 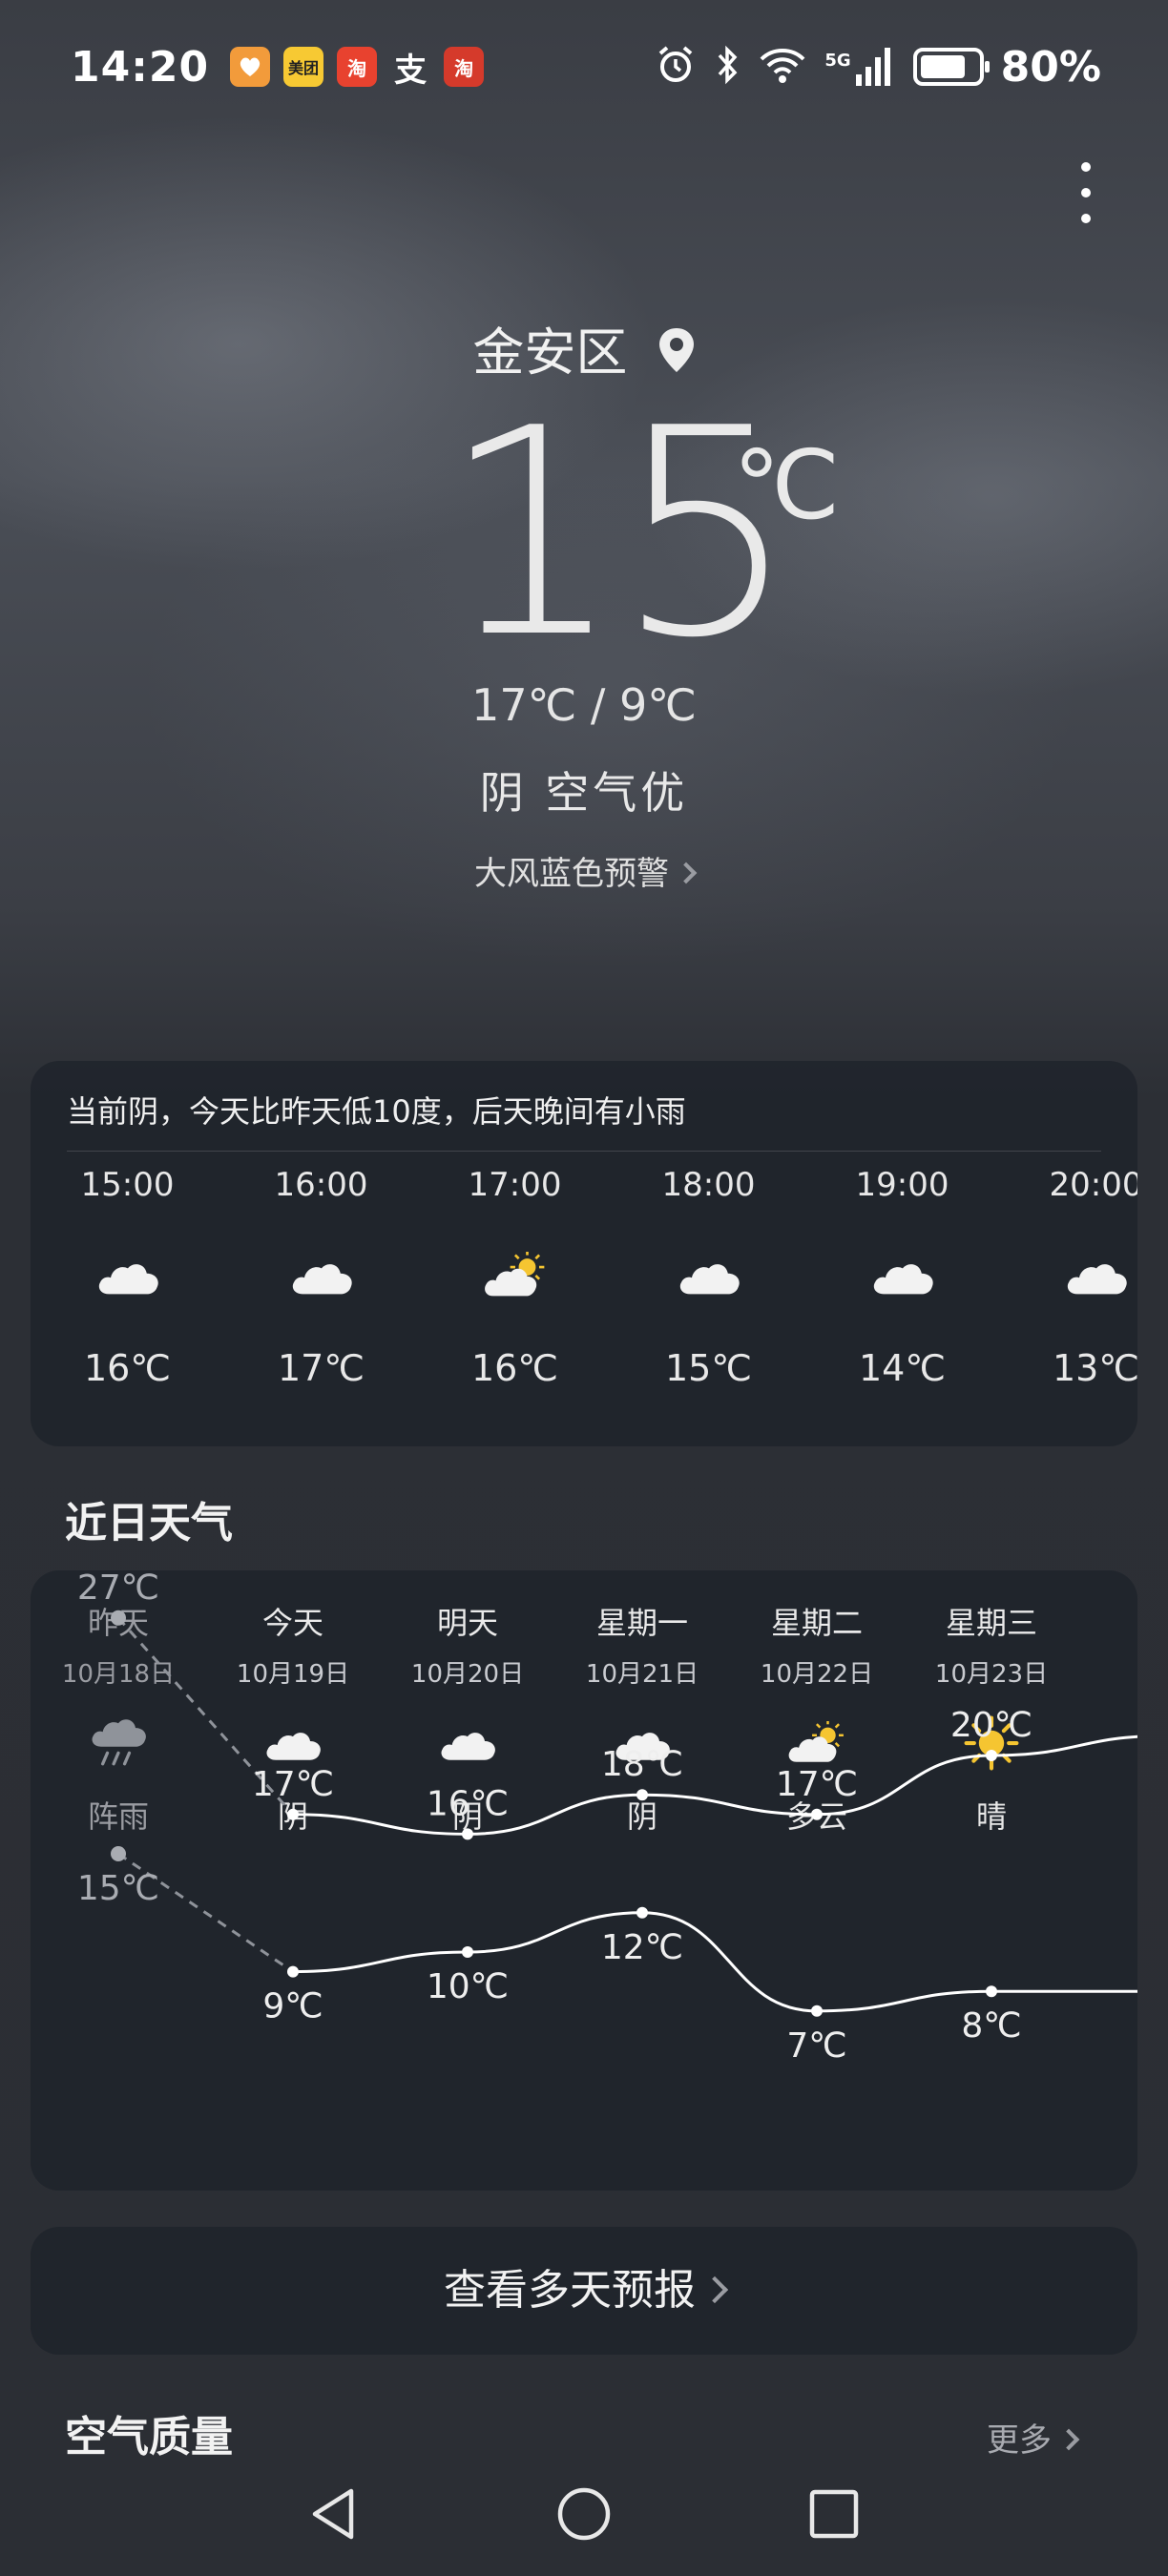 I want to click on meituan-icon: 美团, so click(x=303, y=67).